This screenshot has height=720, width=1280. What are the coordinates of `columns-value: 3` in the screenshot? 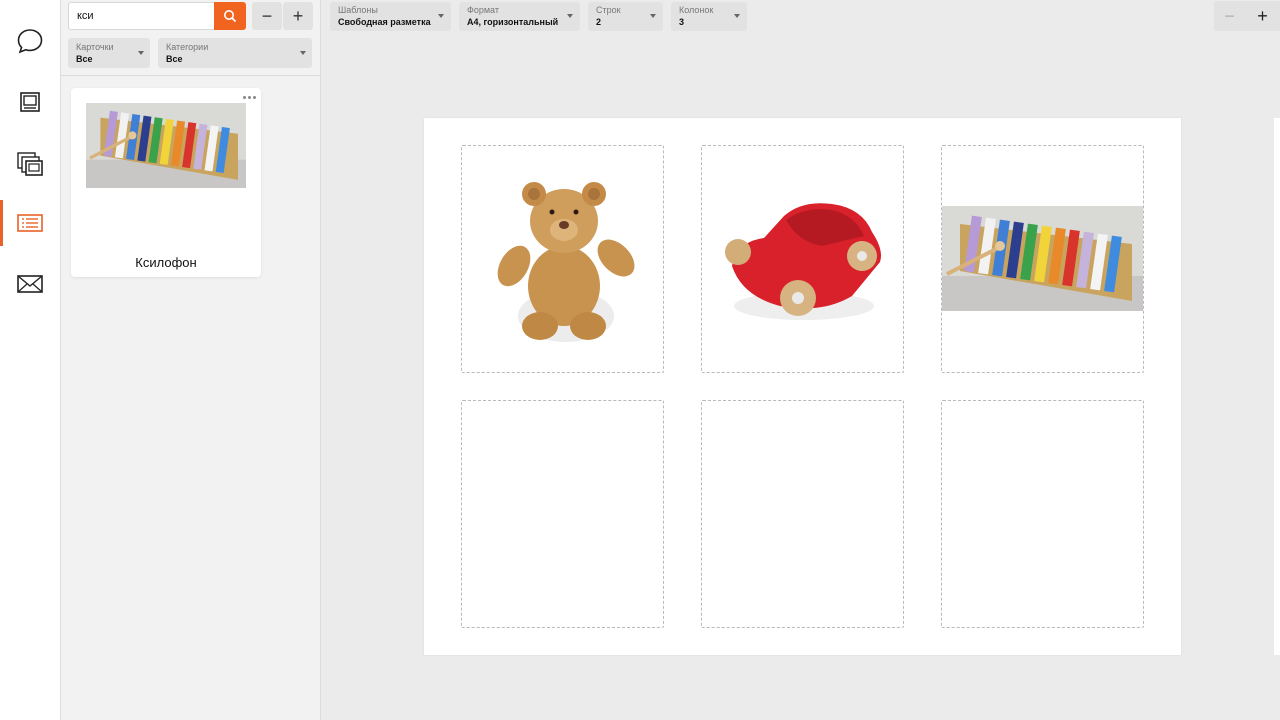 It's located at (682, 22).